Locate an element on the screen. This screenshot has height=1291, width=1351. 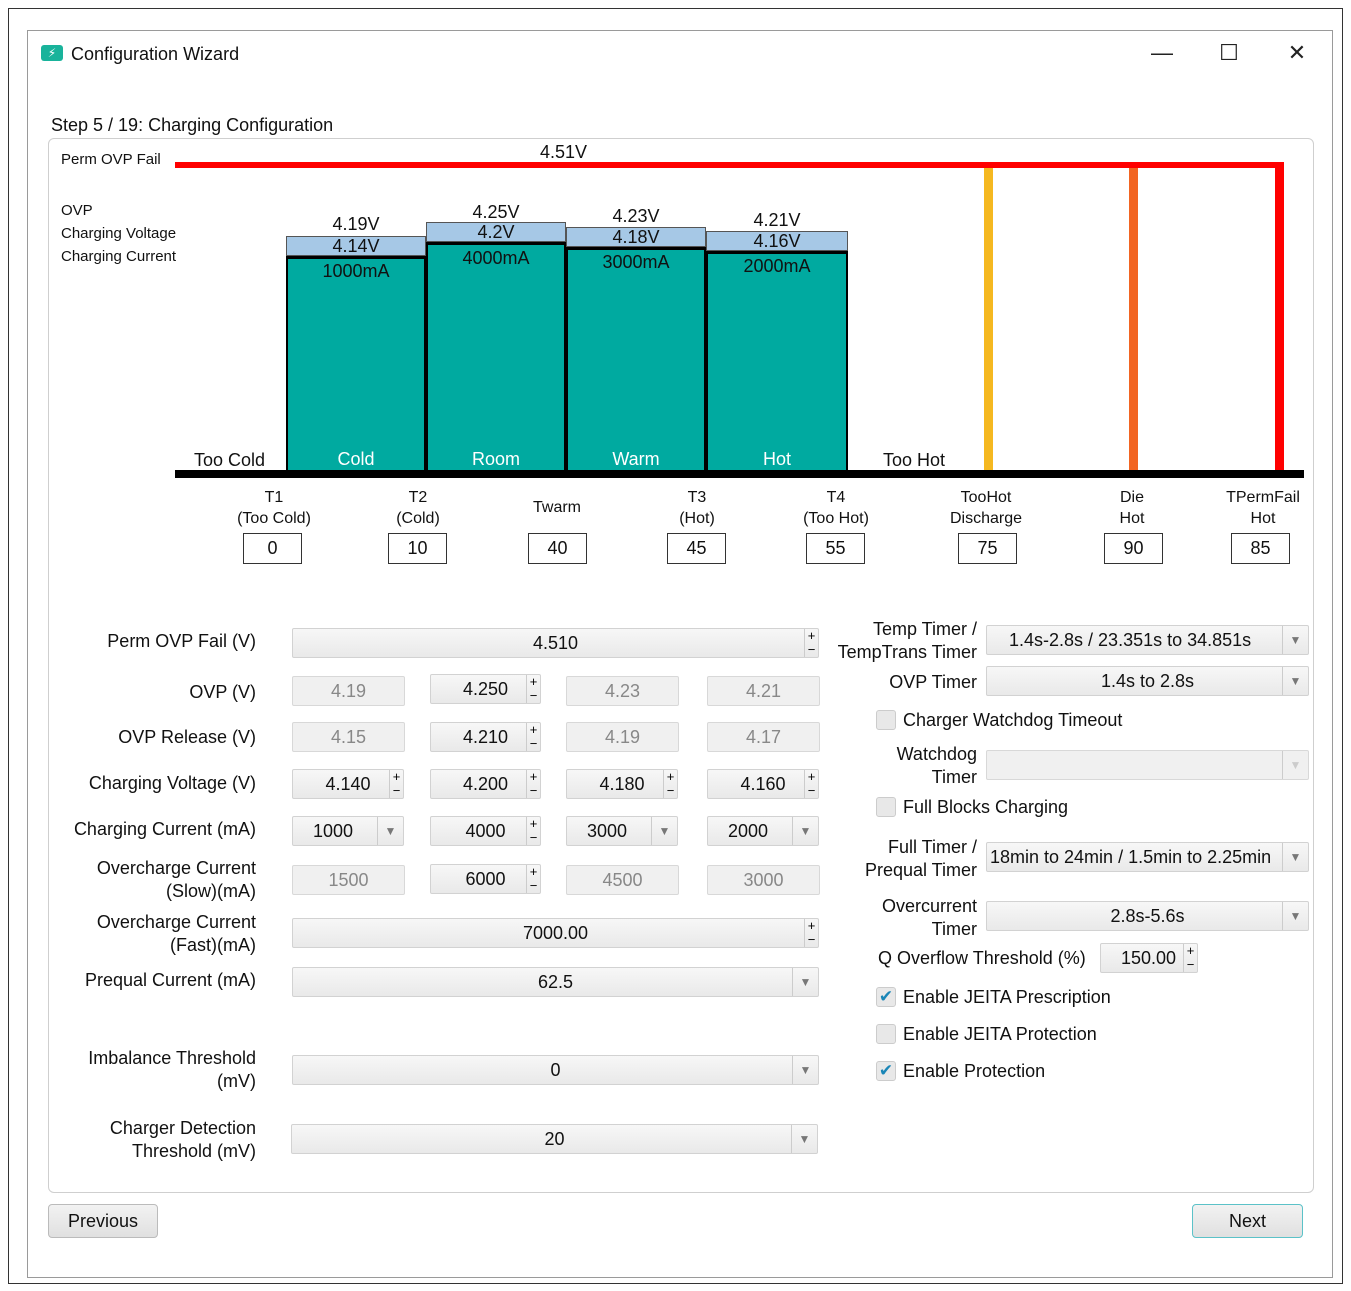
tpermfail-input: 85 is located at coordinates (1260, 548).